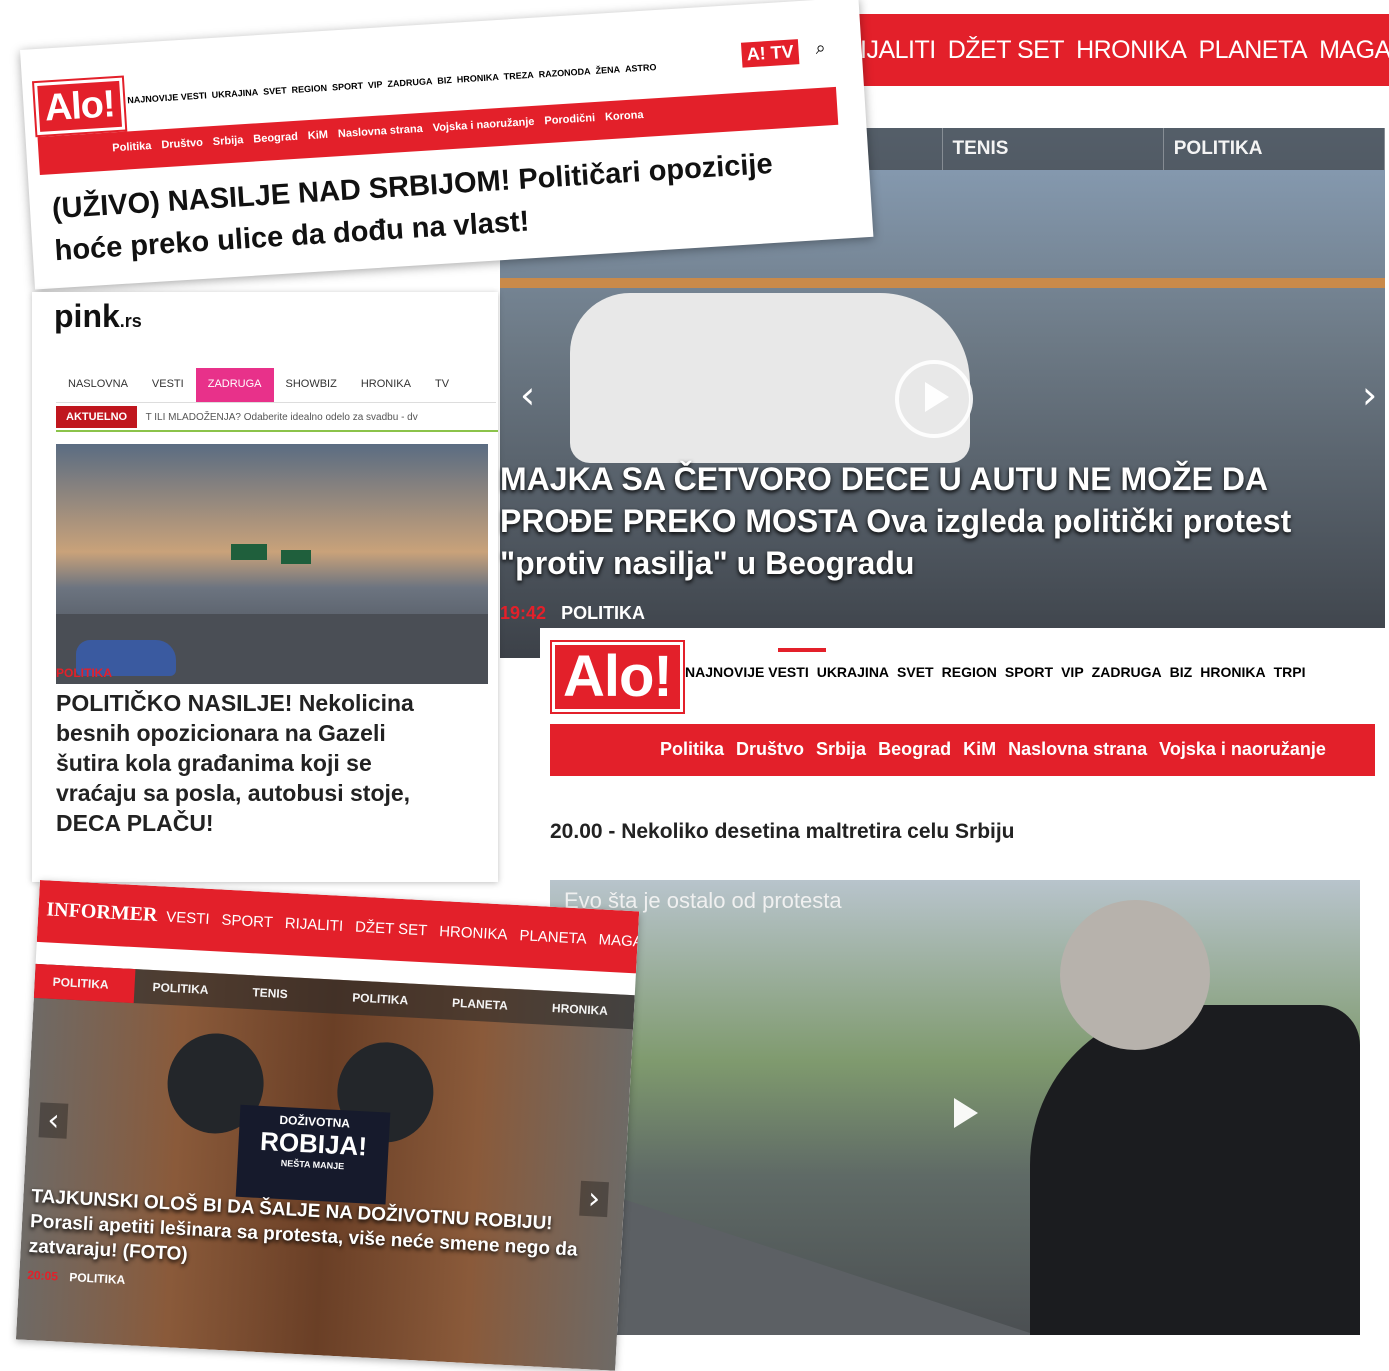  I want to click on informer-top-nav: IJALITI DŽET SET HRONIKA PLANETA MAGAZIN, so click(1124, 50).